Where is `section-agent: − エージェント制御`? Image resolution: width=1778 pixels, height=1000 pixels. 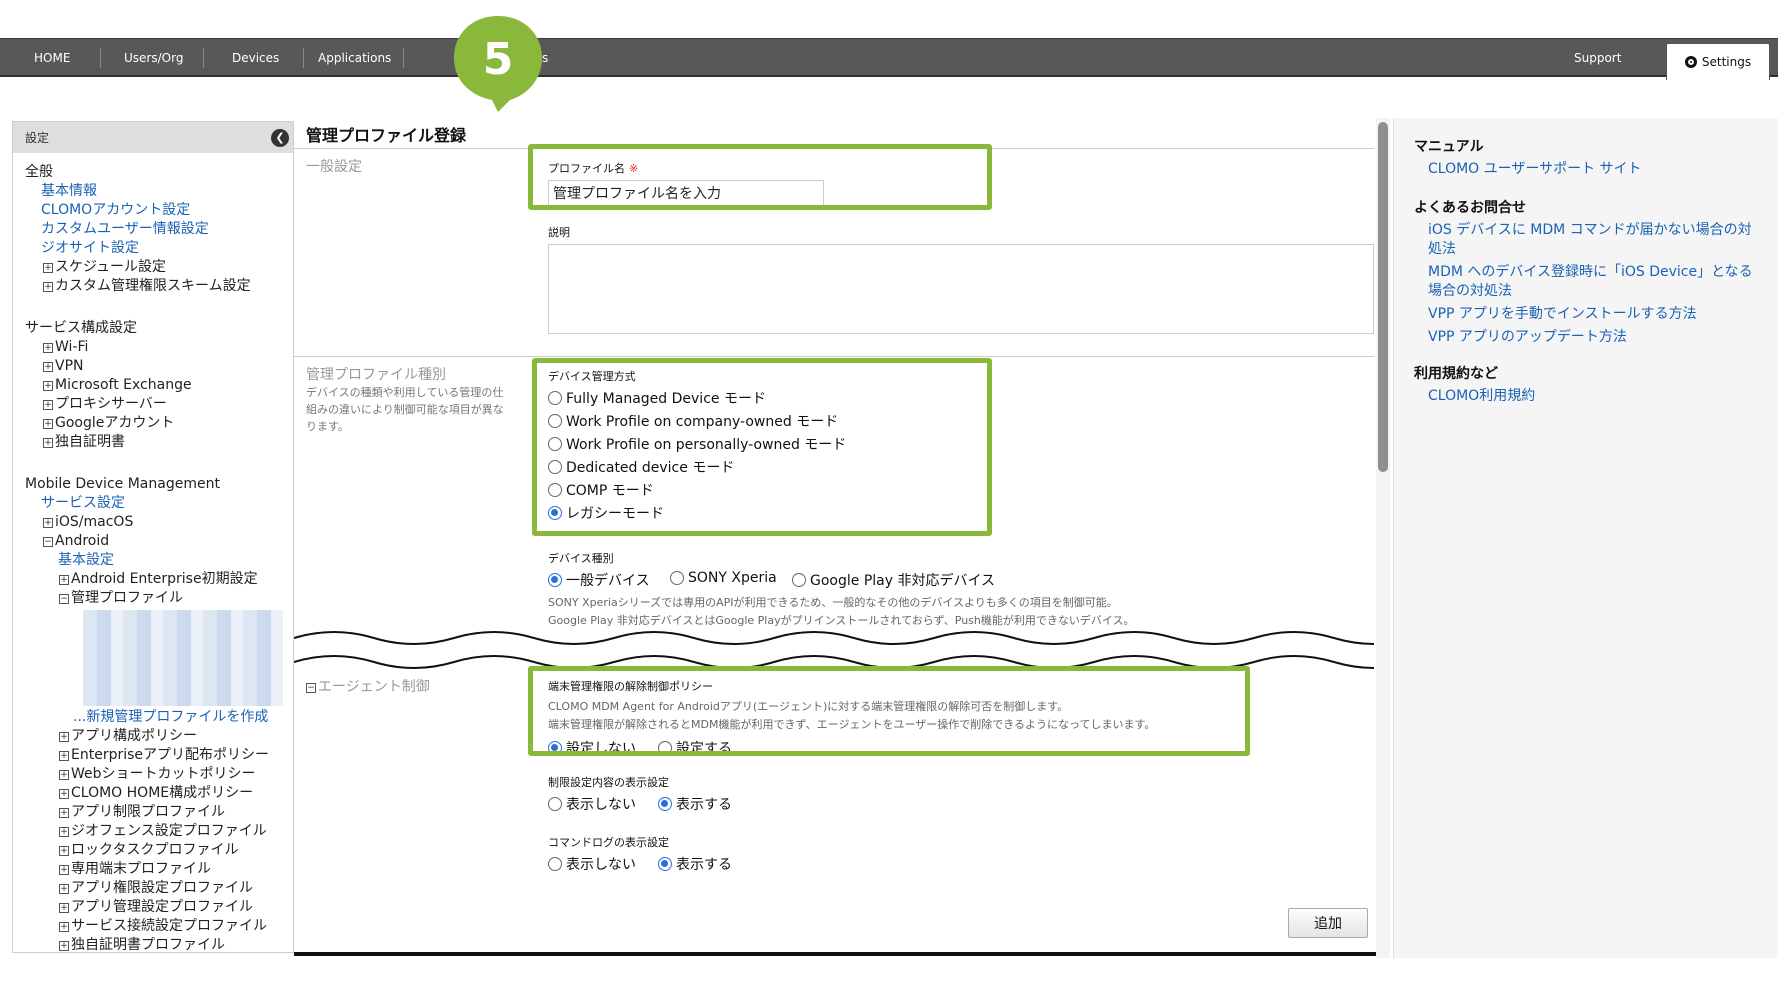
section-agent: − エージェント制御 is located at coordinates (368, 687).